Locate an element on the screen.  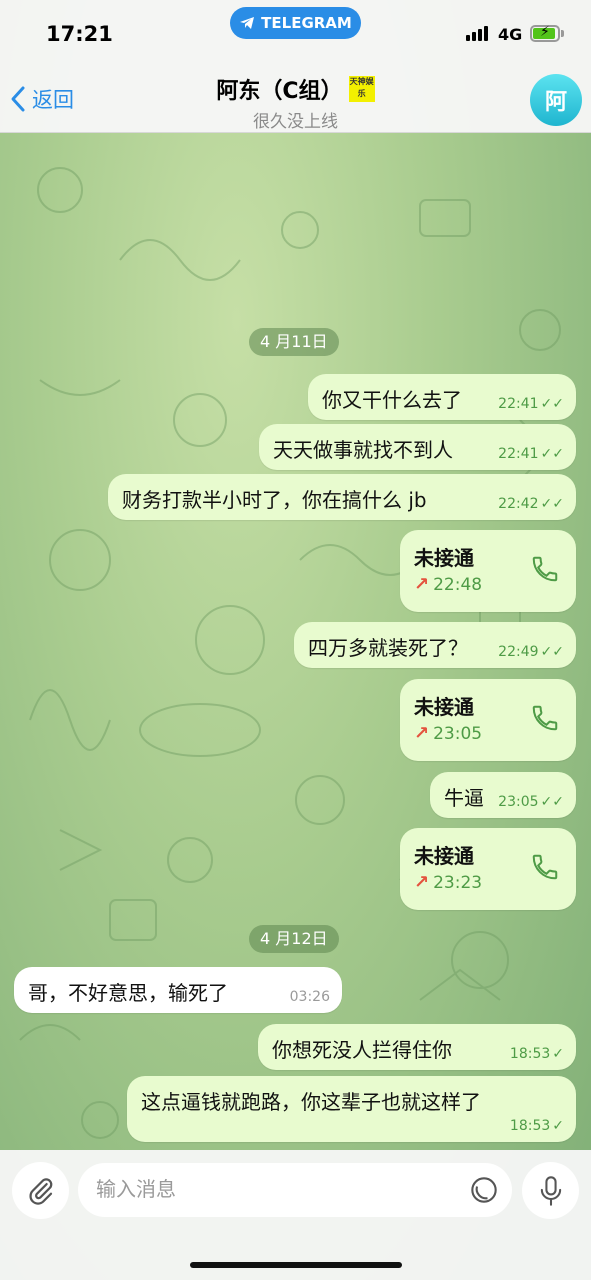
network-type: 4G is located at coordinates (510, 34).